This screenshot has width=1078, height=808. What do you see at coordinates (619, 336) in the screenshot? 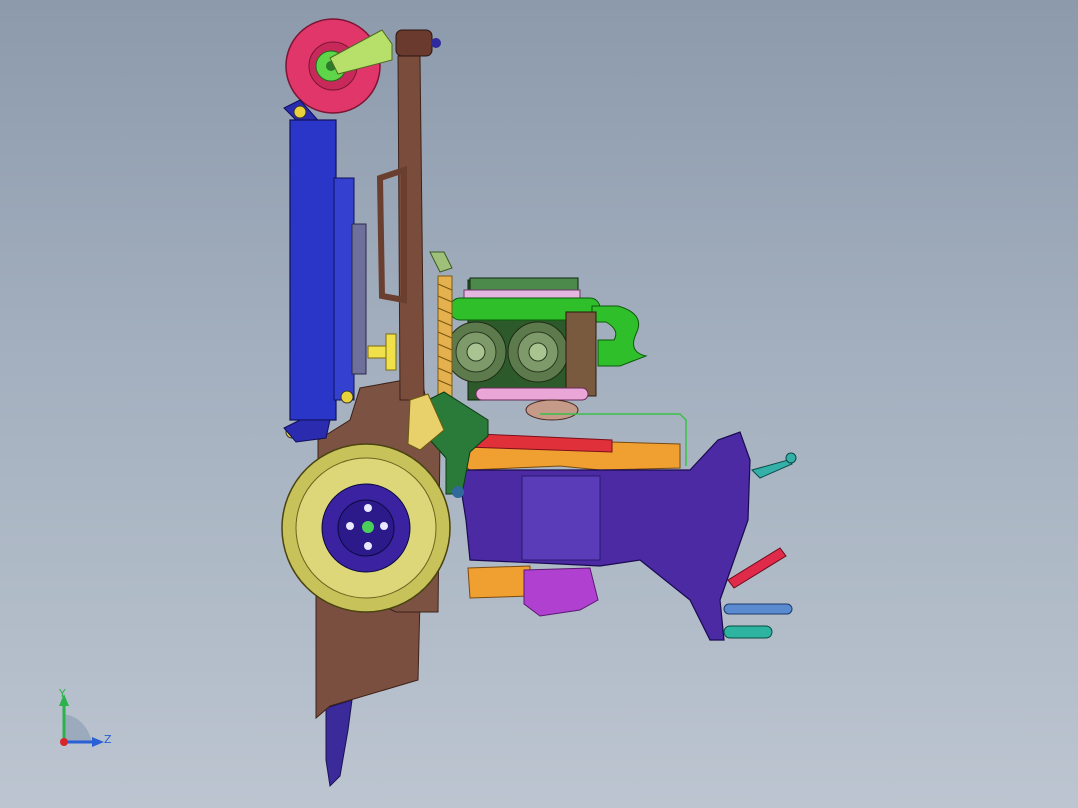
I see `intake-pipe` at bounding box center [619, 336].